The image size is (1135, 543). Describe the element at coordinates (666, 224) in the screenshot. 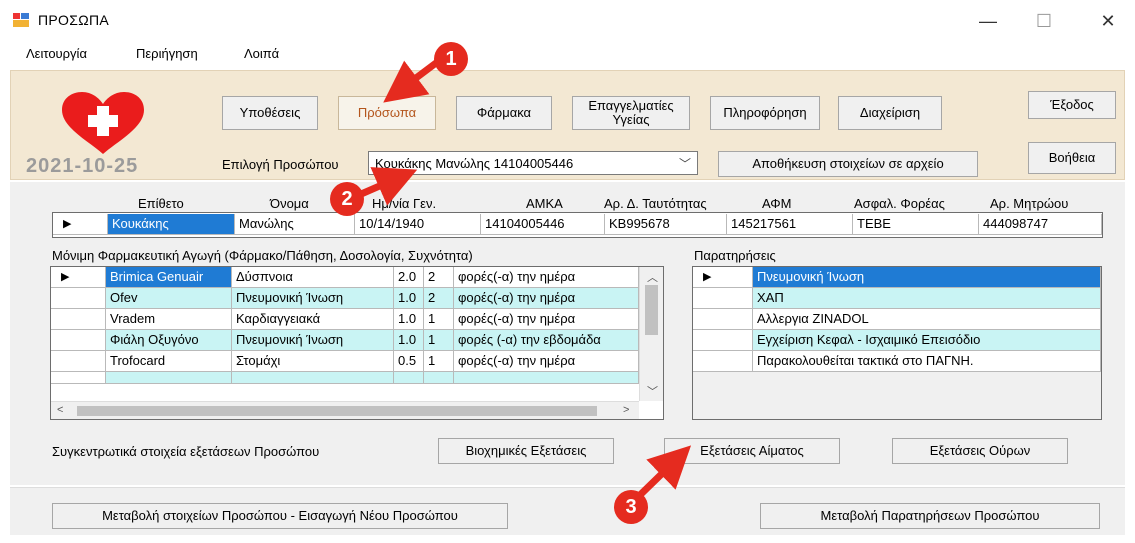

I see `cell-id-card: ΚΒ995678` at that location.